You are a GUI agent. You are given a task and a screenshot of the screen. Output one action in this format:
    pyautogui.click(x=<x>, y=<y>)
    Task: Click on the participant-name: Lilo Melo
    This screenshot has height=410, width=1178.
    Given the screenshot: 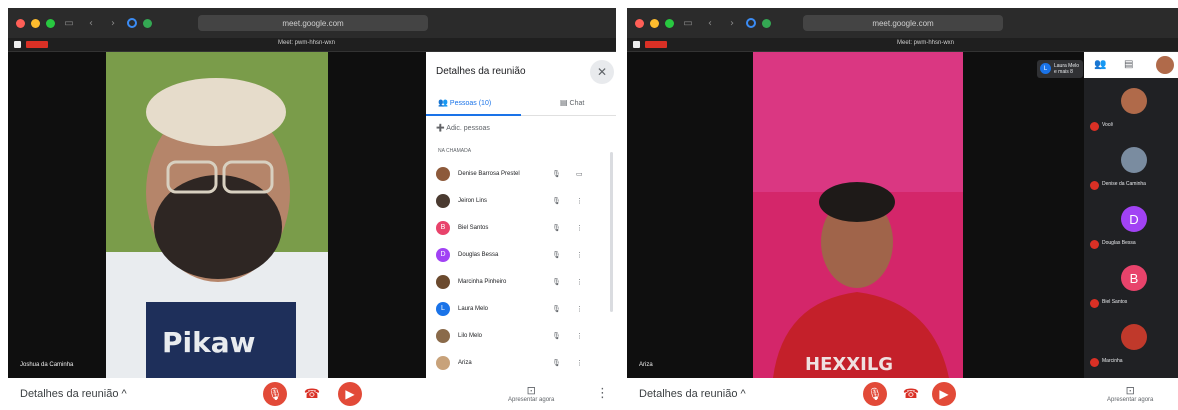 What is the action you would take?
    pyautogui.click(x=470, y=335)
    